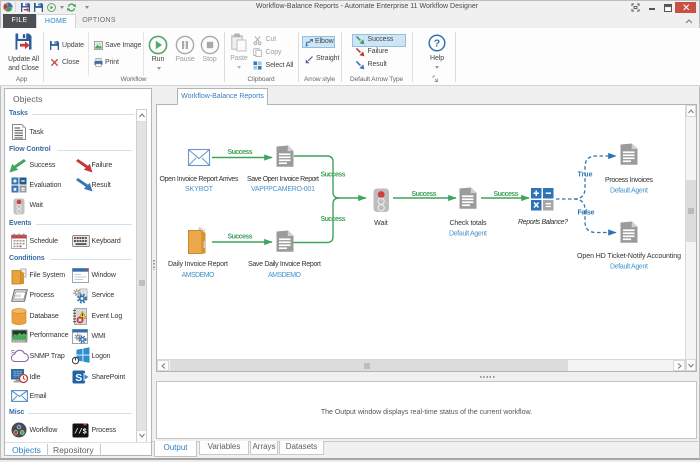  What do you see at coordinates (586, 213) in the screenshot?
I see `svg-text: False` at bounding box center [586, 213].